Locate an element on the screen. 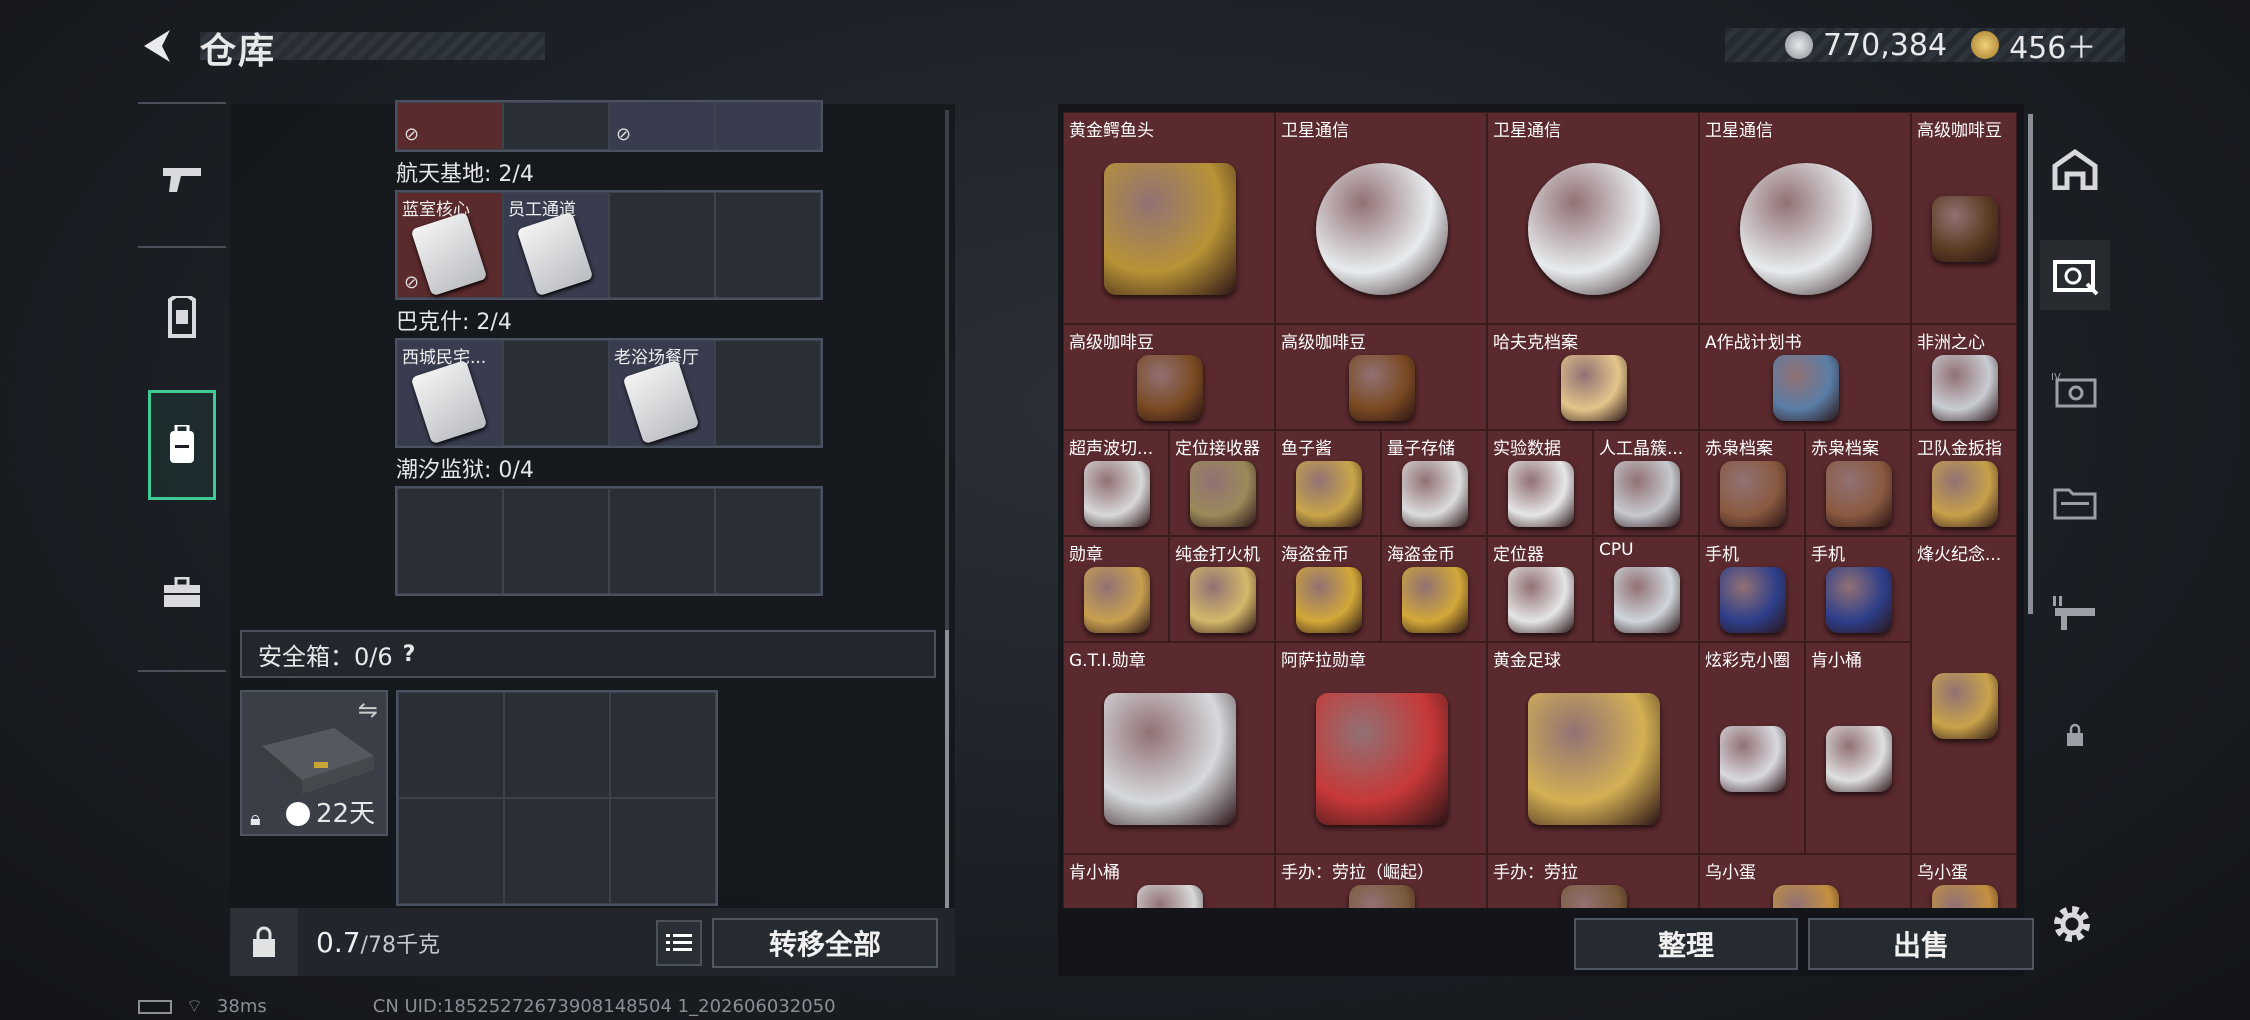  nav-armor is located at coordinates (182, 317).